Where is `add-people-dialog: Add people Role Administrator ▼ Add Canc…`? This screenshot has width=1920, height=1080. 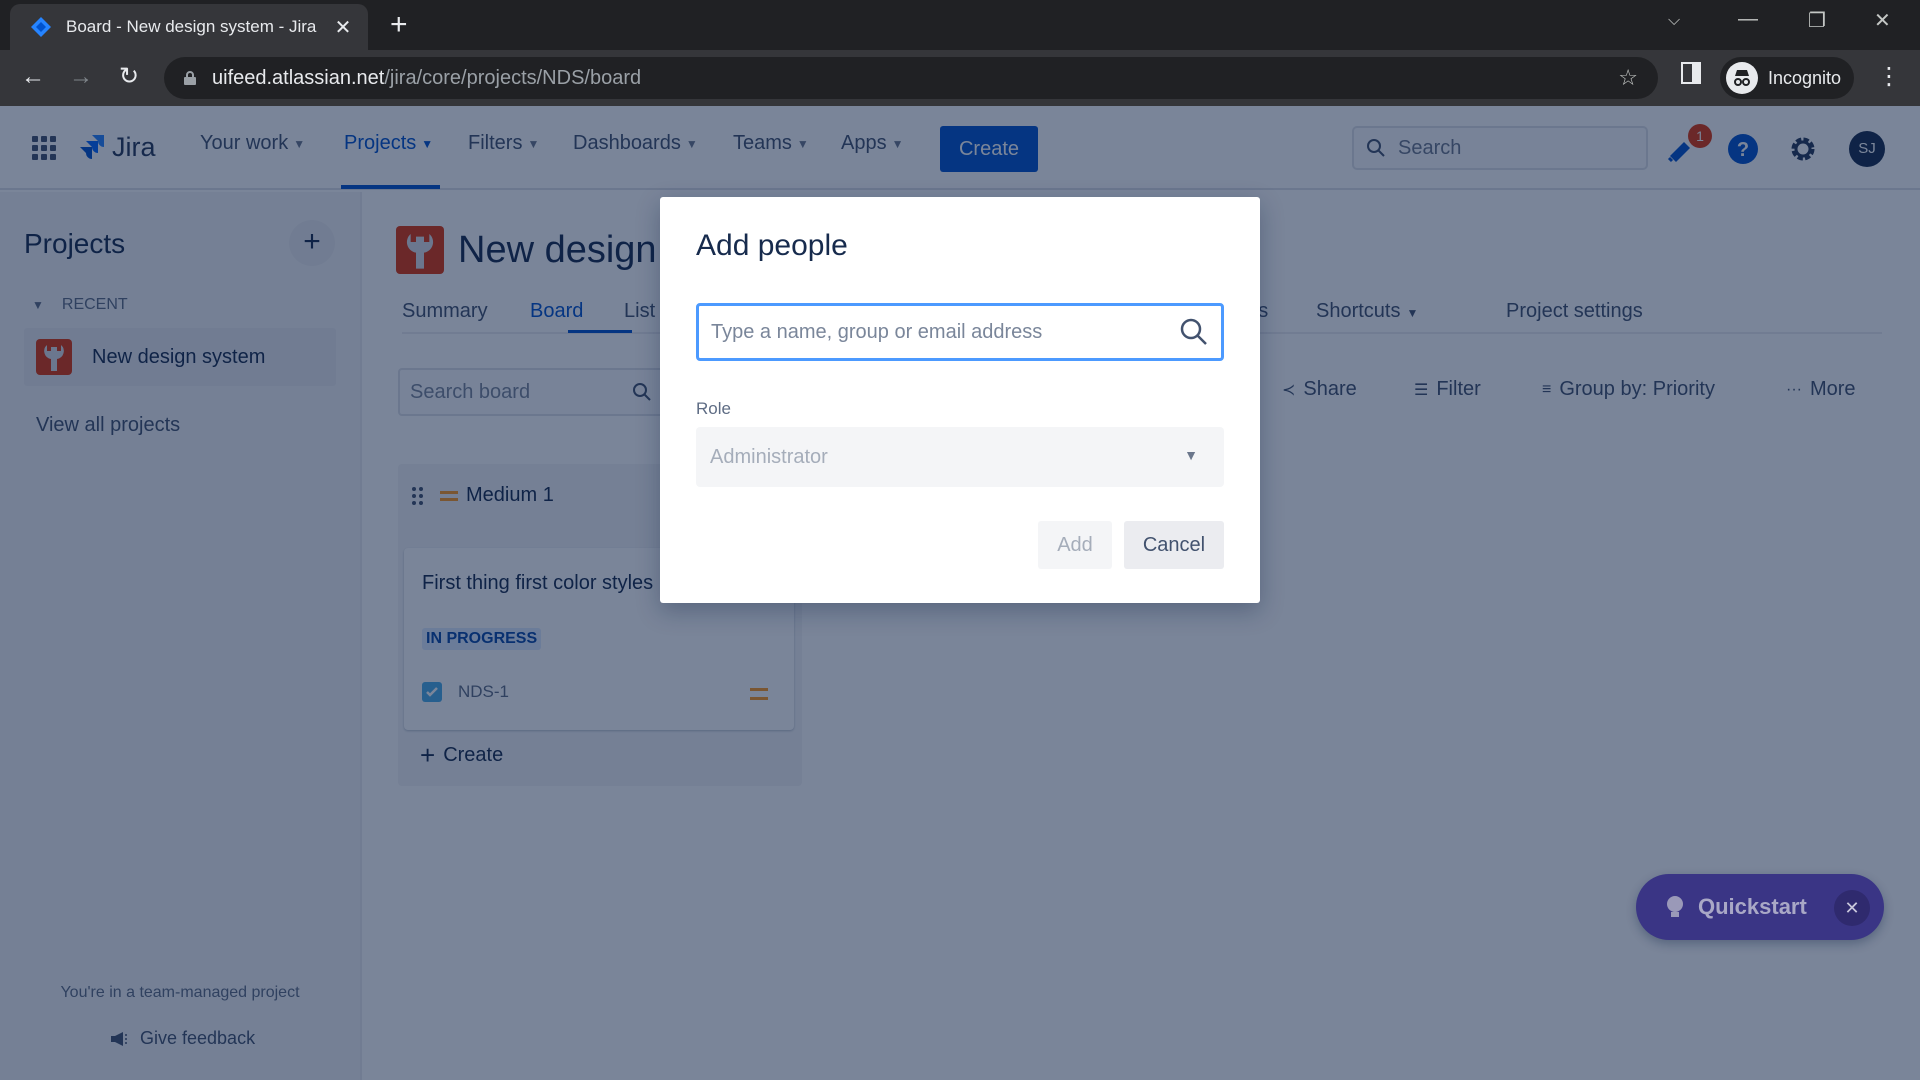
add-people-dialog: Add people Role Administrator ▼ Add Canc… is located at coordinates (960, 400).